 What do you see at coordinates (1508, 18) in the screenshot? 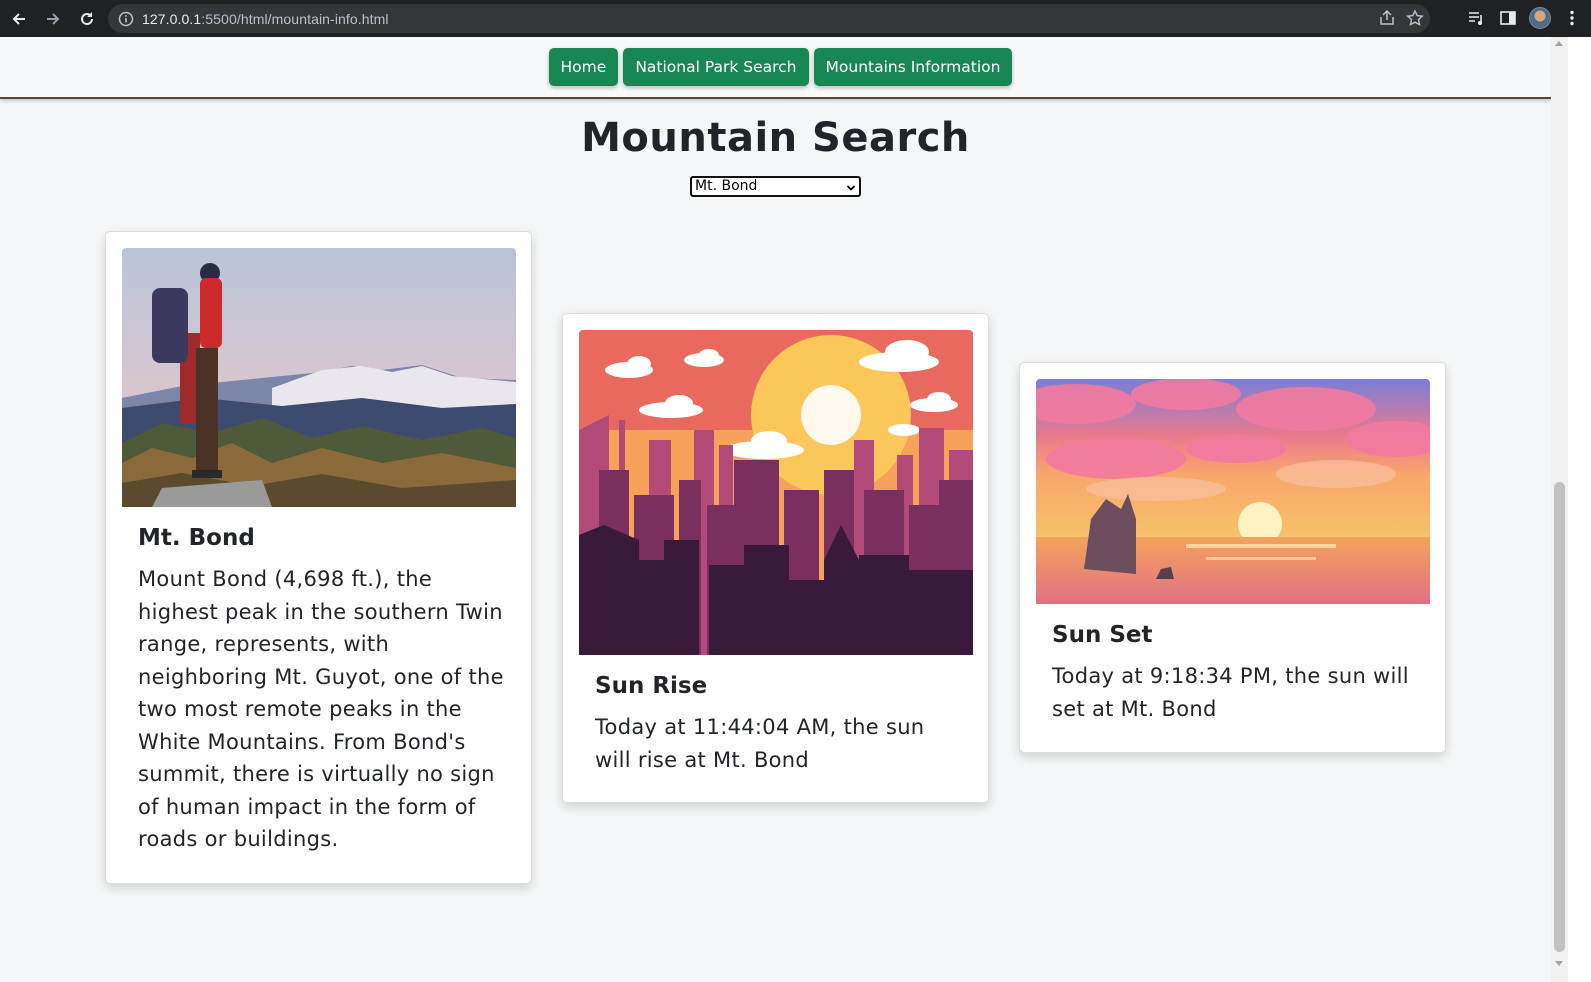
I see `side-panel-icon` at bounding box center [1508, 18].